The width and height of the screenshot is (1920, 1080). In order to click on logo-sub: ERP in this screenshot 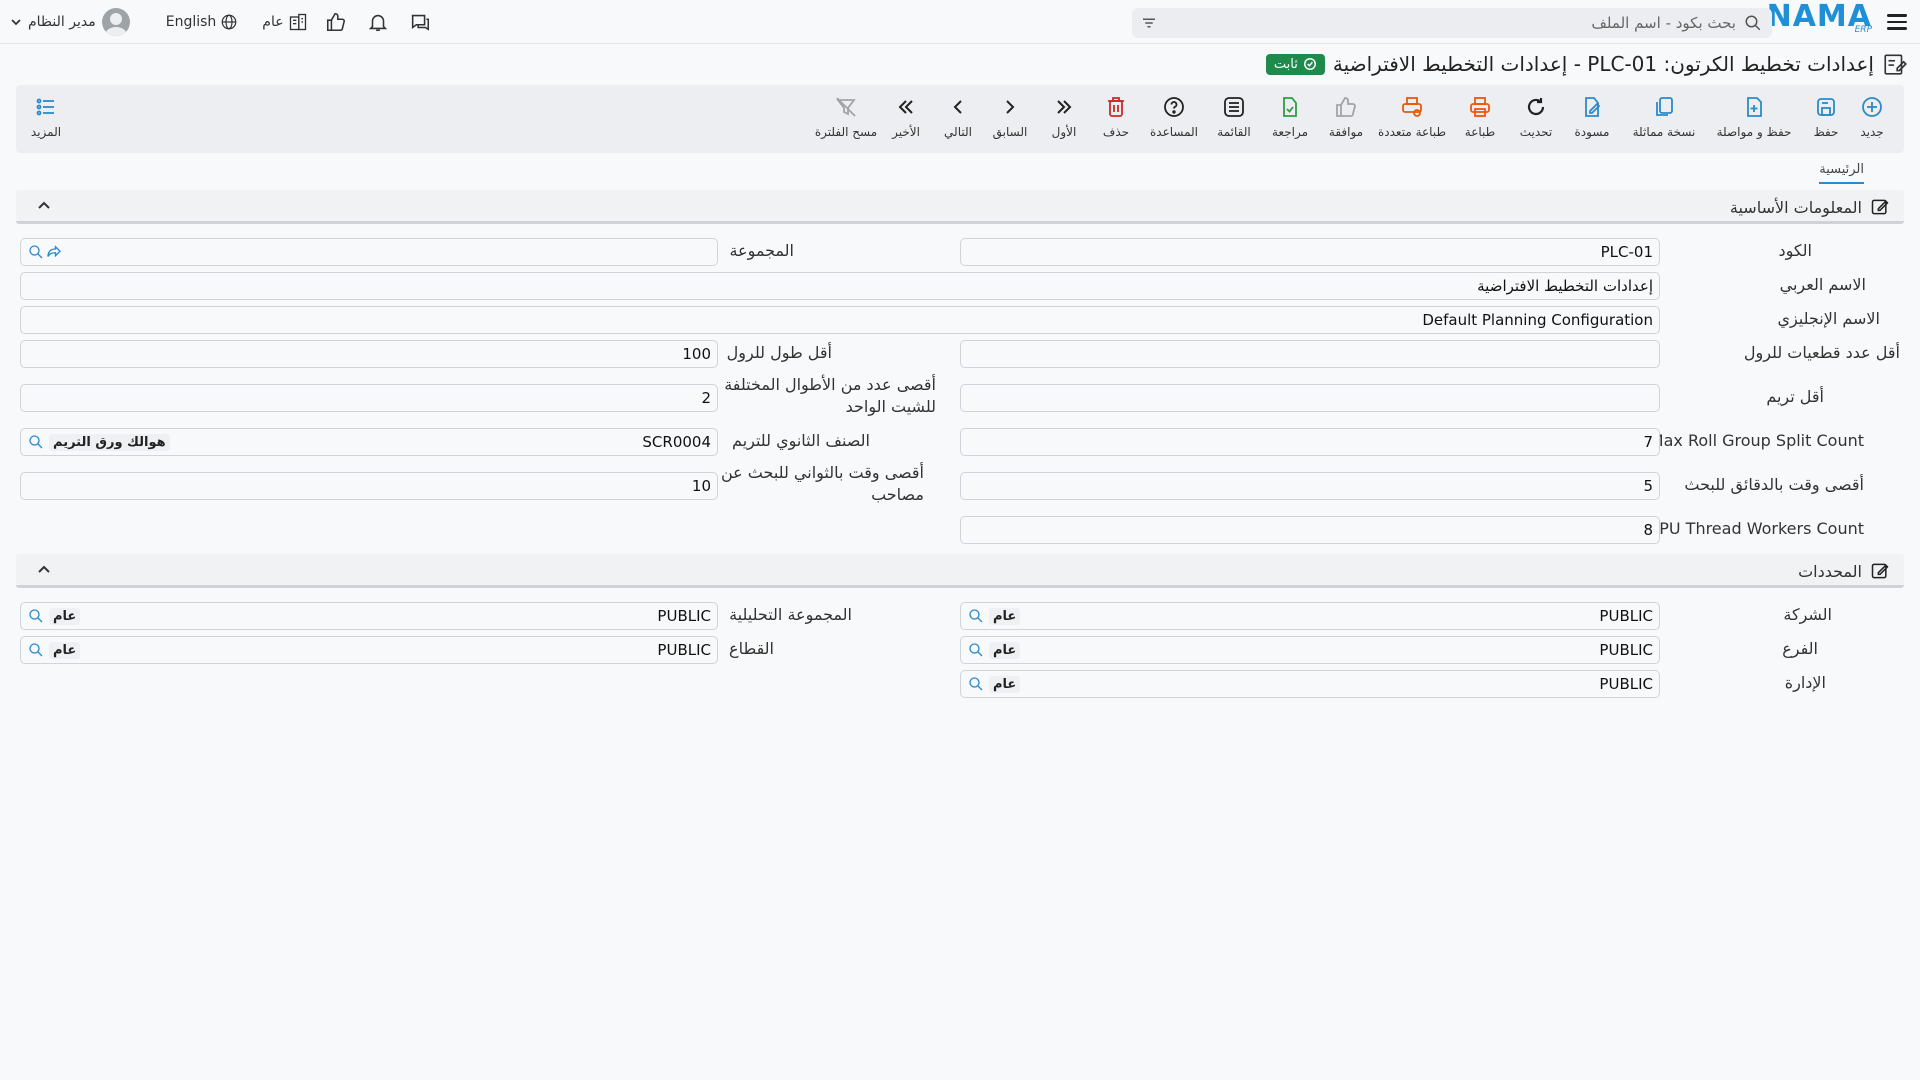, I will do `click(1863, 30)`.